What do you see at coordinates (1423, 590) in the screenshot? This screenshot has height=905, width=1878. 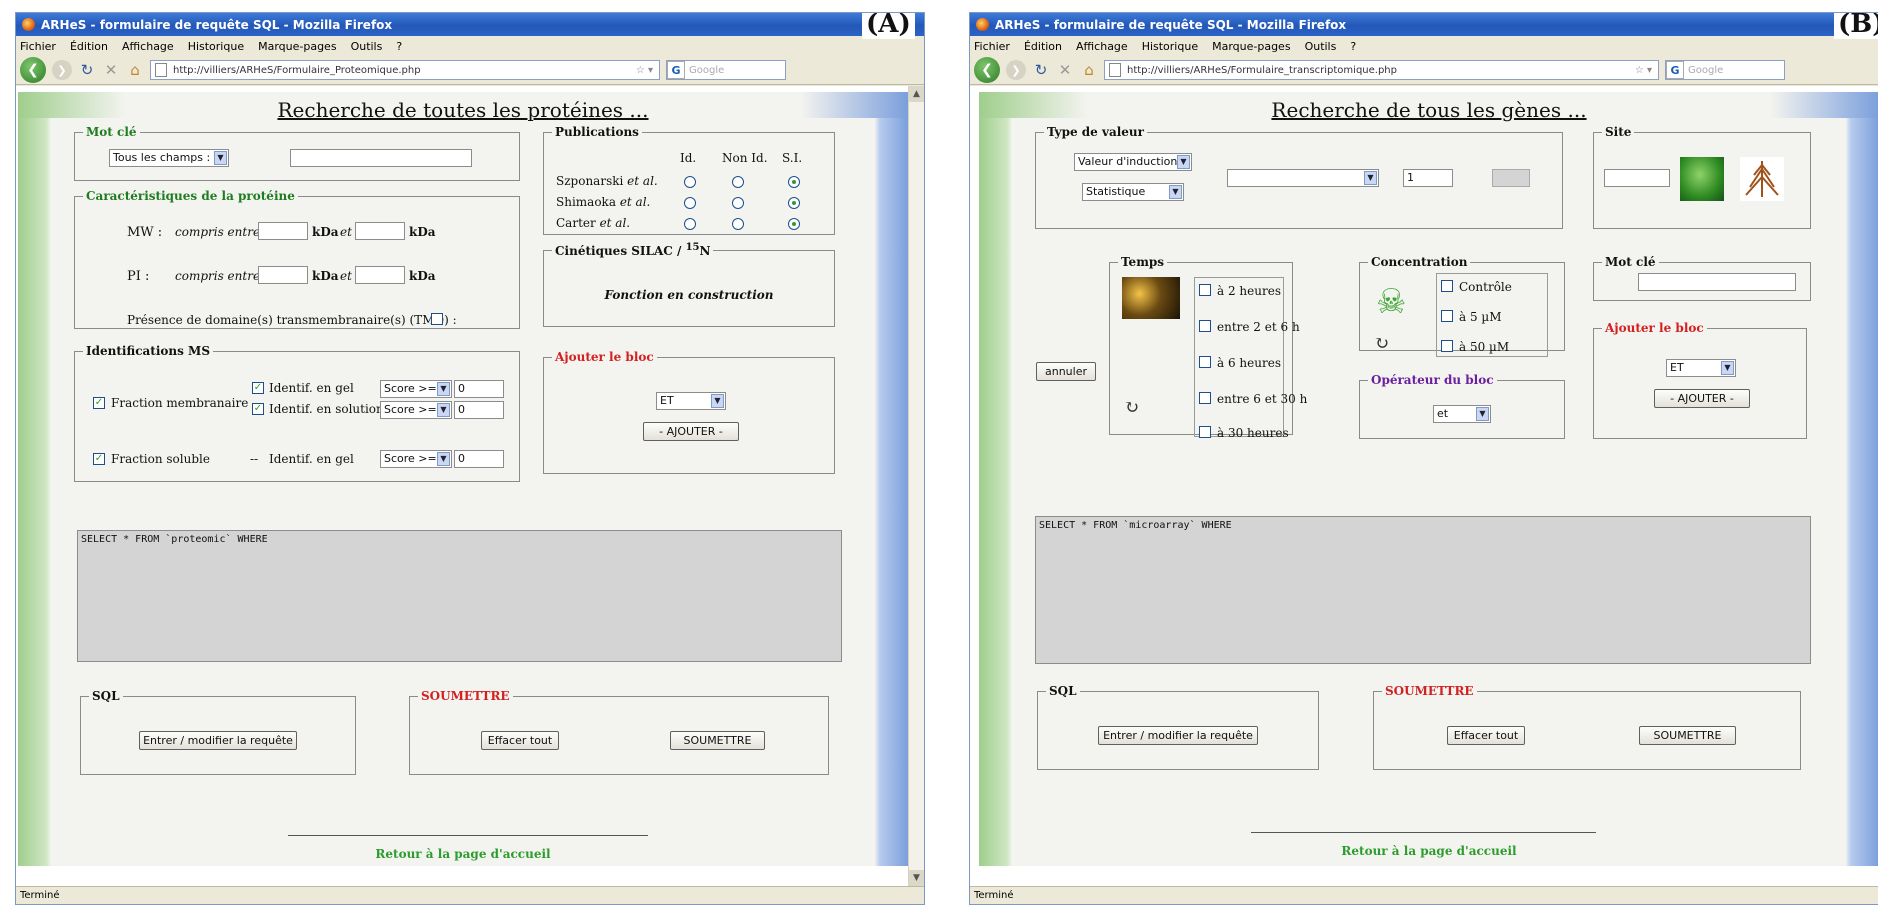 I see `sql-textarea: SELECT * FROM `microarray` WHERE` at bounding box center [1423, 590].